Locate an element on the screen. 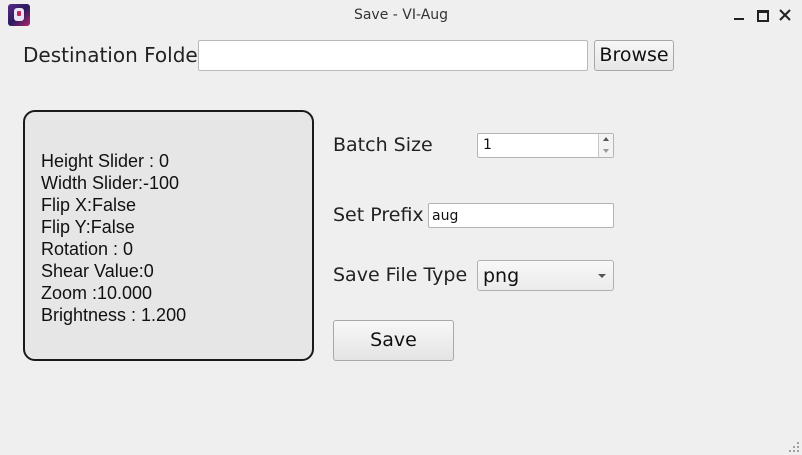  window-title: Save - VI-Aug is located at coordinates (401, 15).